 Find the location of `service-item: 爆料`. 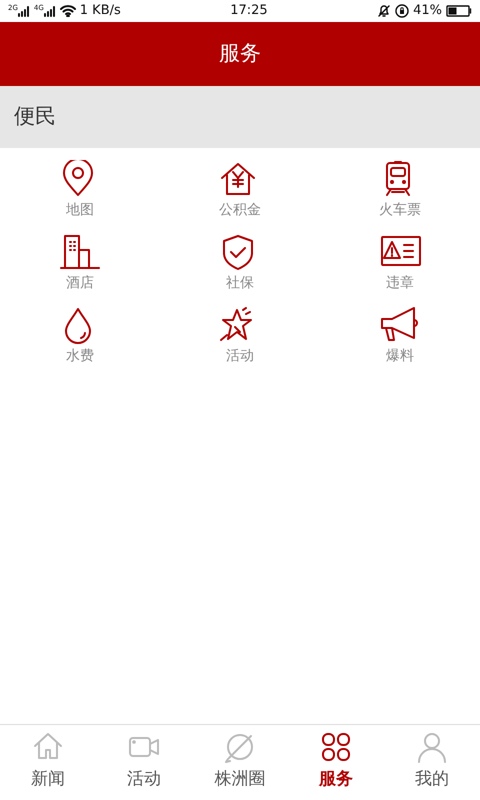

service-item: 爆料 is located at coordinates (400, 336).